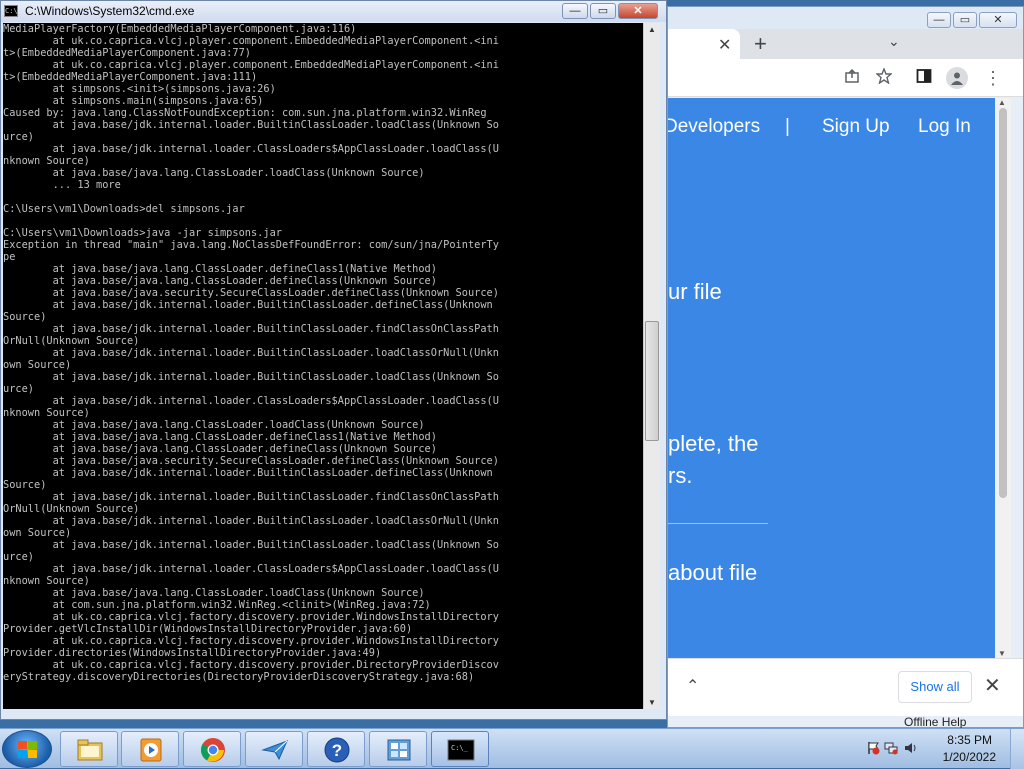 The height and width of the screenshot is (769, 1024). I want to click on profile-avatar-icon, so click(957, 78).